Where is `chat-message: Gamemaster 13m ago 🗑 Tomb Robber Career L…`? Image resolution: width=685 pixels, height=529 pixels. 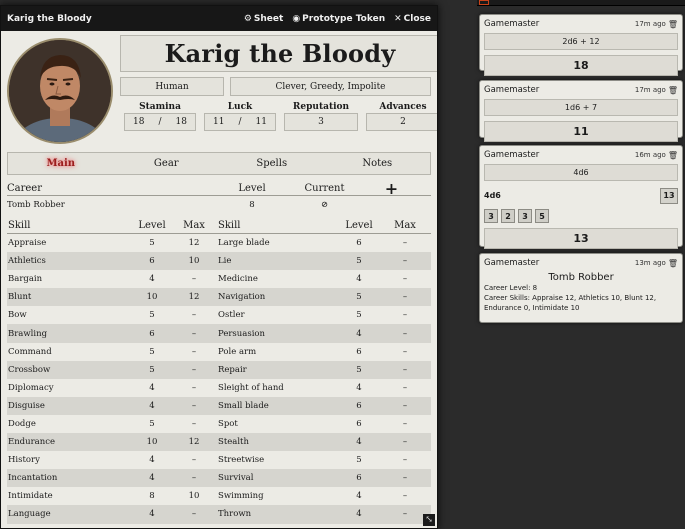
chat-message: Gamemaster 13m ago 🗑 Tomb Robber Career L… is located at coordinates (581, 288).